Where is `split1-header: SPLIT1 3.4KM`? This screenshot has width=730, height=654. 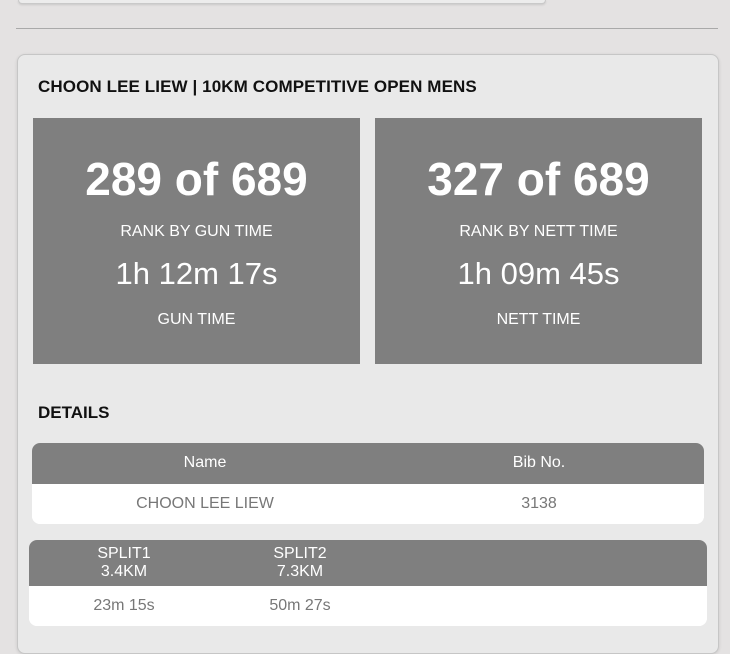
split1-header: SPLIT1 3.4KM is located at coordinates (124, 563).